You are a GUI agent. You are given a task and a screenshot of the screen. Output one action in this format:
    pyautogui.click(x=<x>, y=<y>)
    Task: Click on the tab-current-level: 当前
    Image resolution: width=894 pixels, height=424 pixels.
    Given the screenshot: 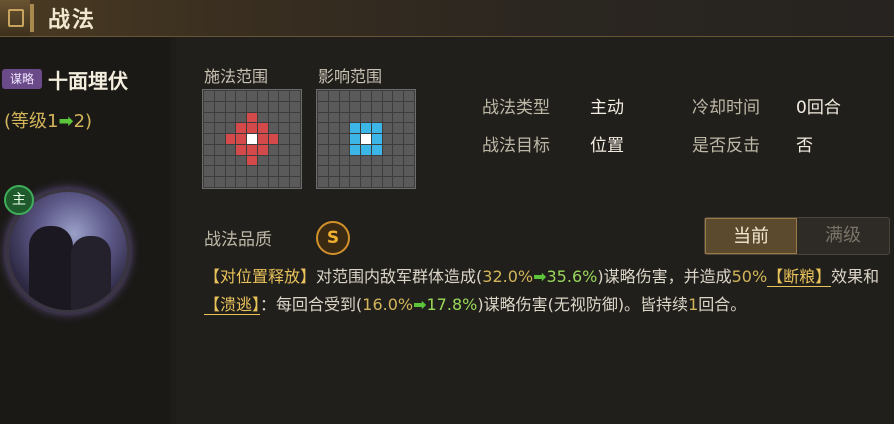 What is the action you would take?
    pyautogui.click(x=751, y=236)
    